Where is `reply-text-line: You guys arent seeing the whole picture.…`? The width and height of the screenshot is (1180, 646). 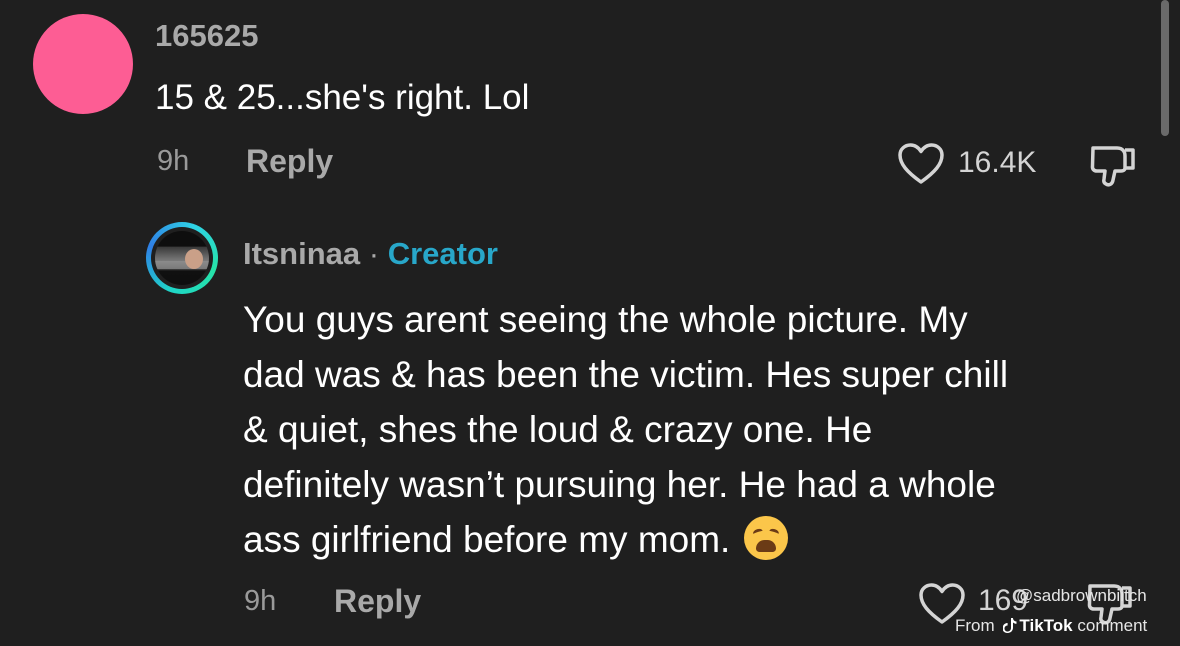
reply-text-line: You guys arent seeing the whole picture.… is located at coordinates (605, 319).